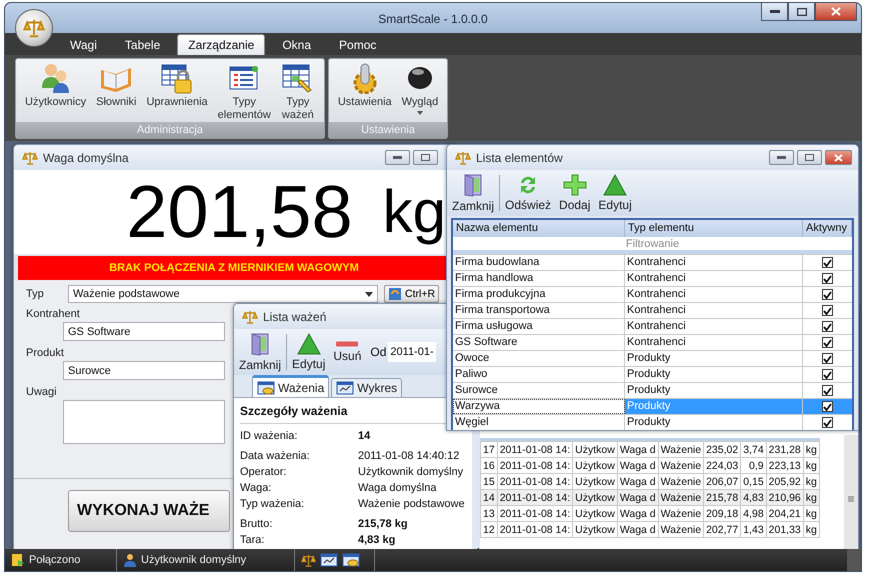 This screenshot has height=580, width=870. I want to click on user-icon, so click(130, 560).